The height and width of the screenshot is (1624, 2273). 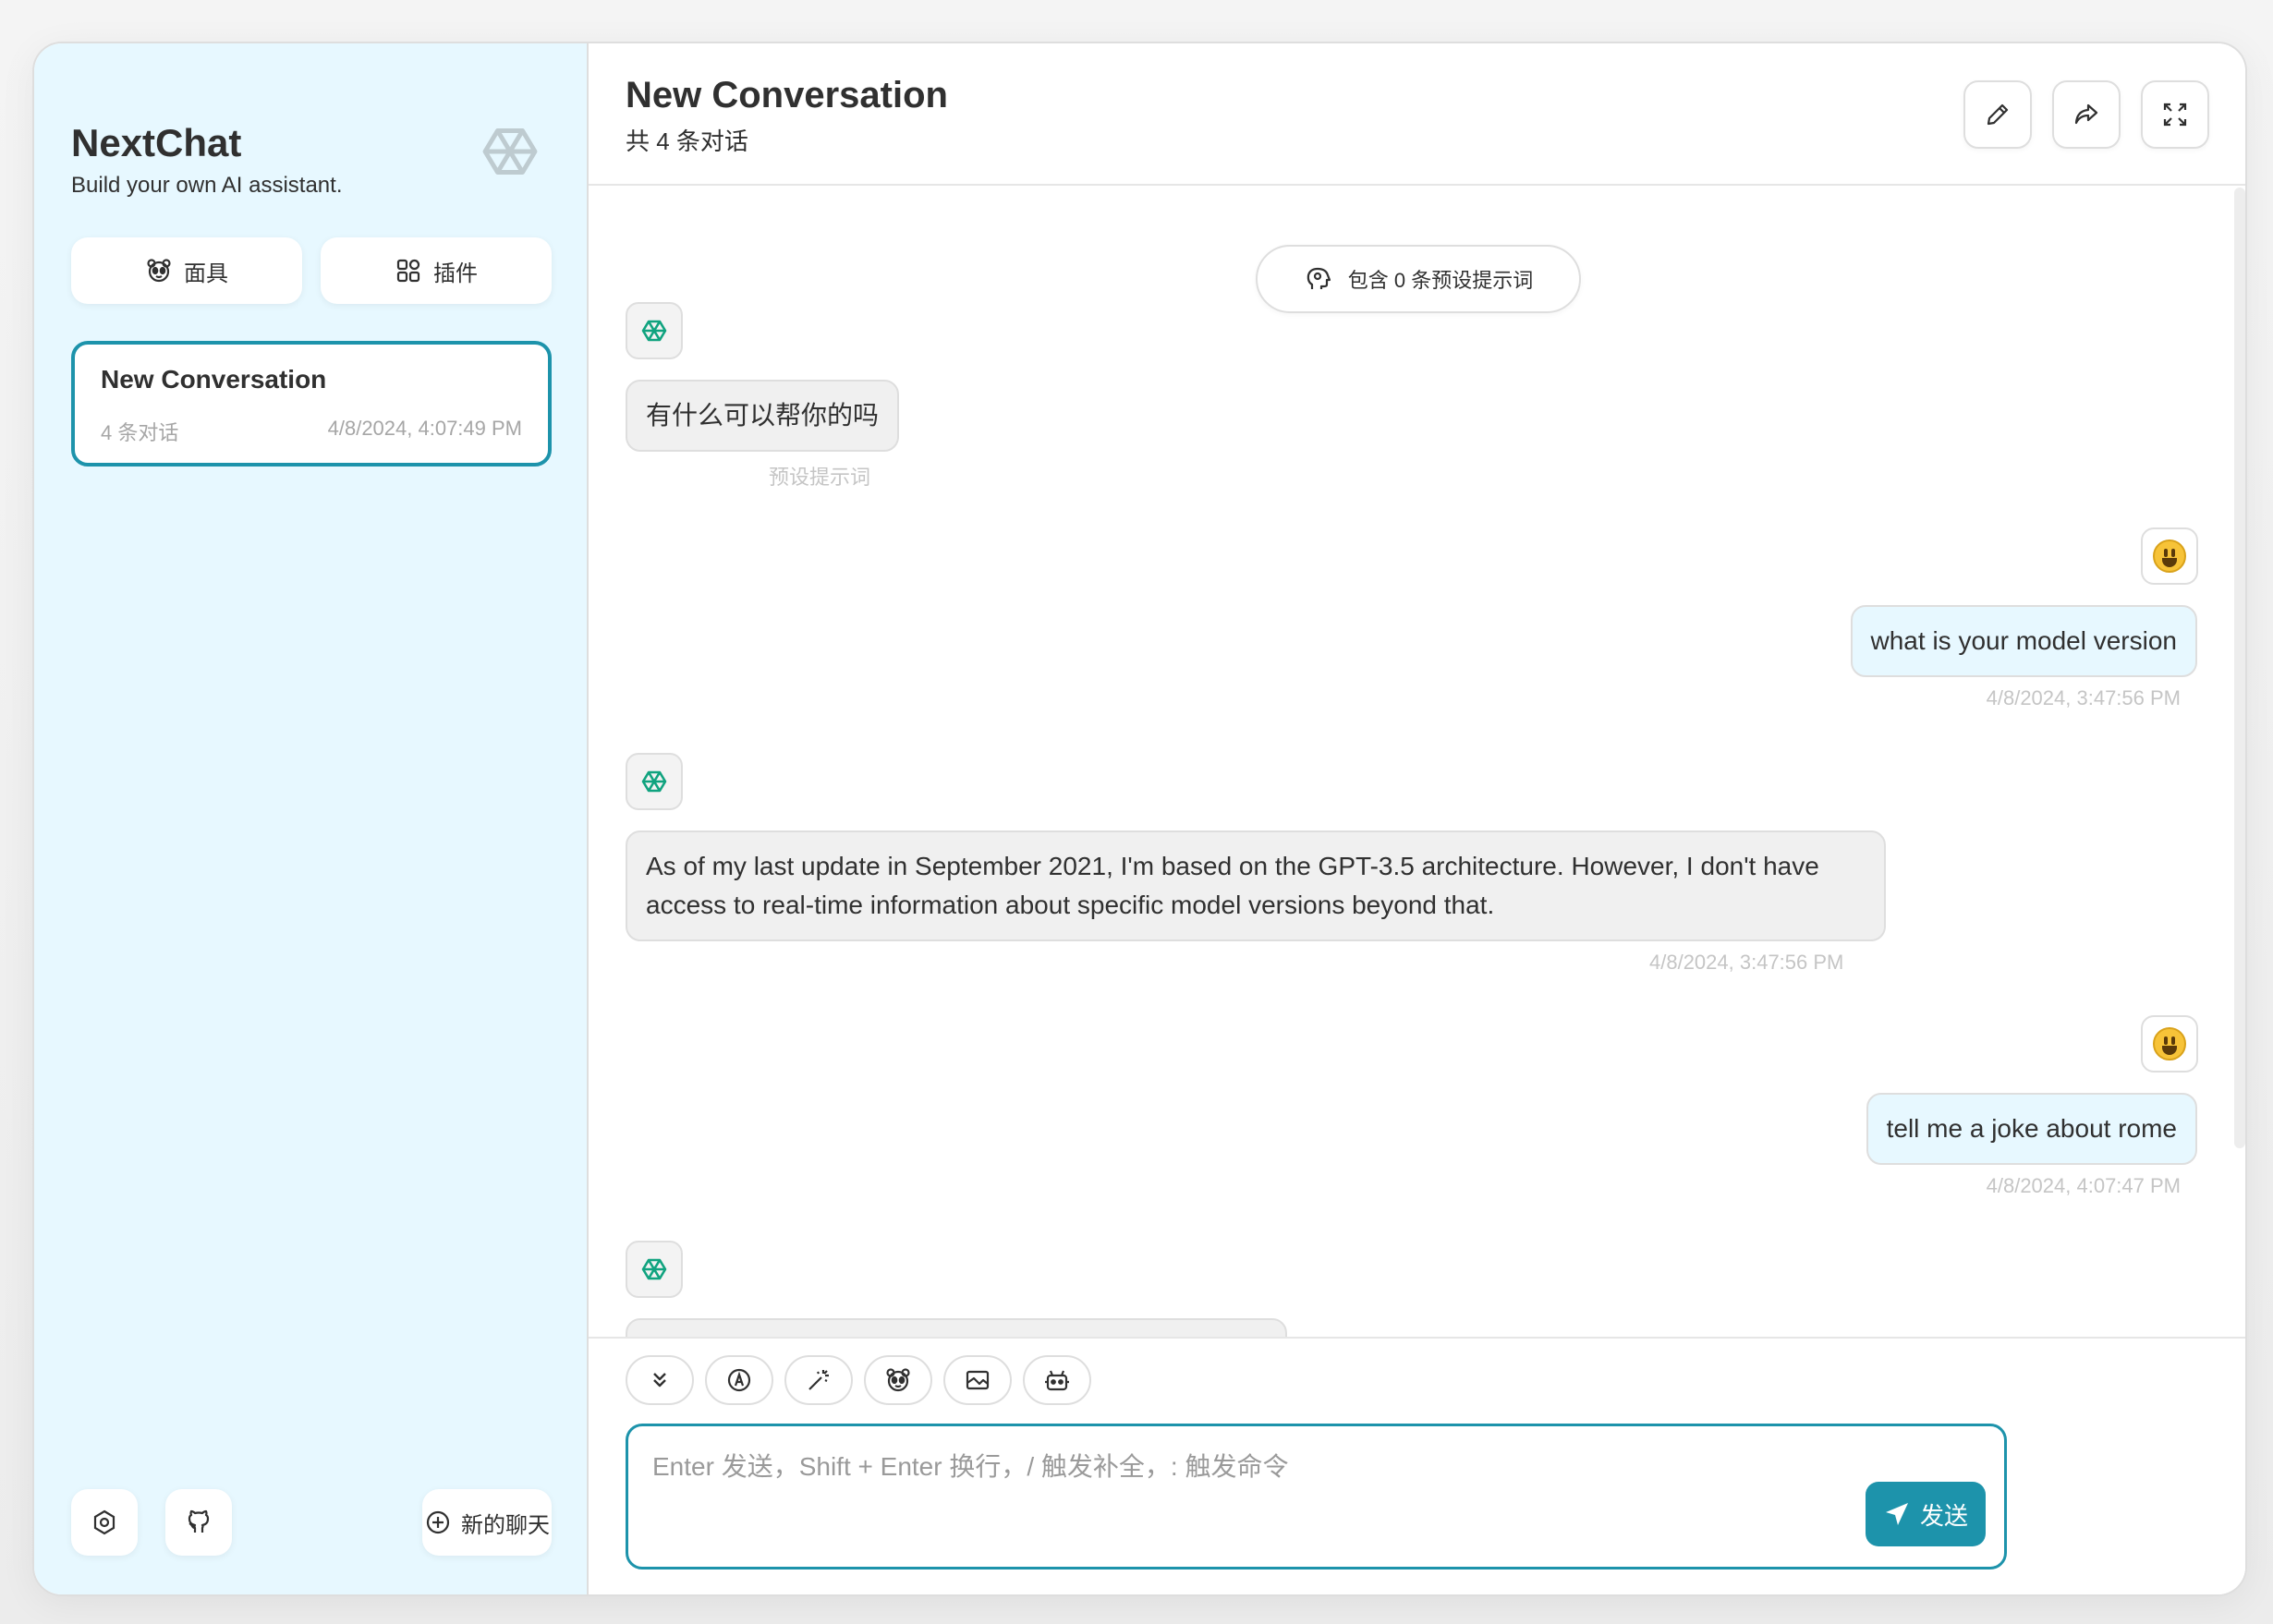 I want to click on share-button, so click(x=2086, y=114).